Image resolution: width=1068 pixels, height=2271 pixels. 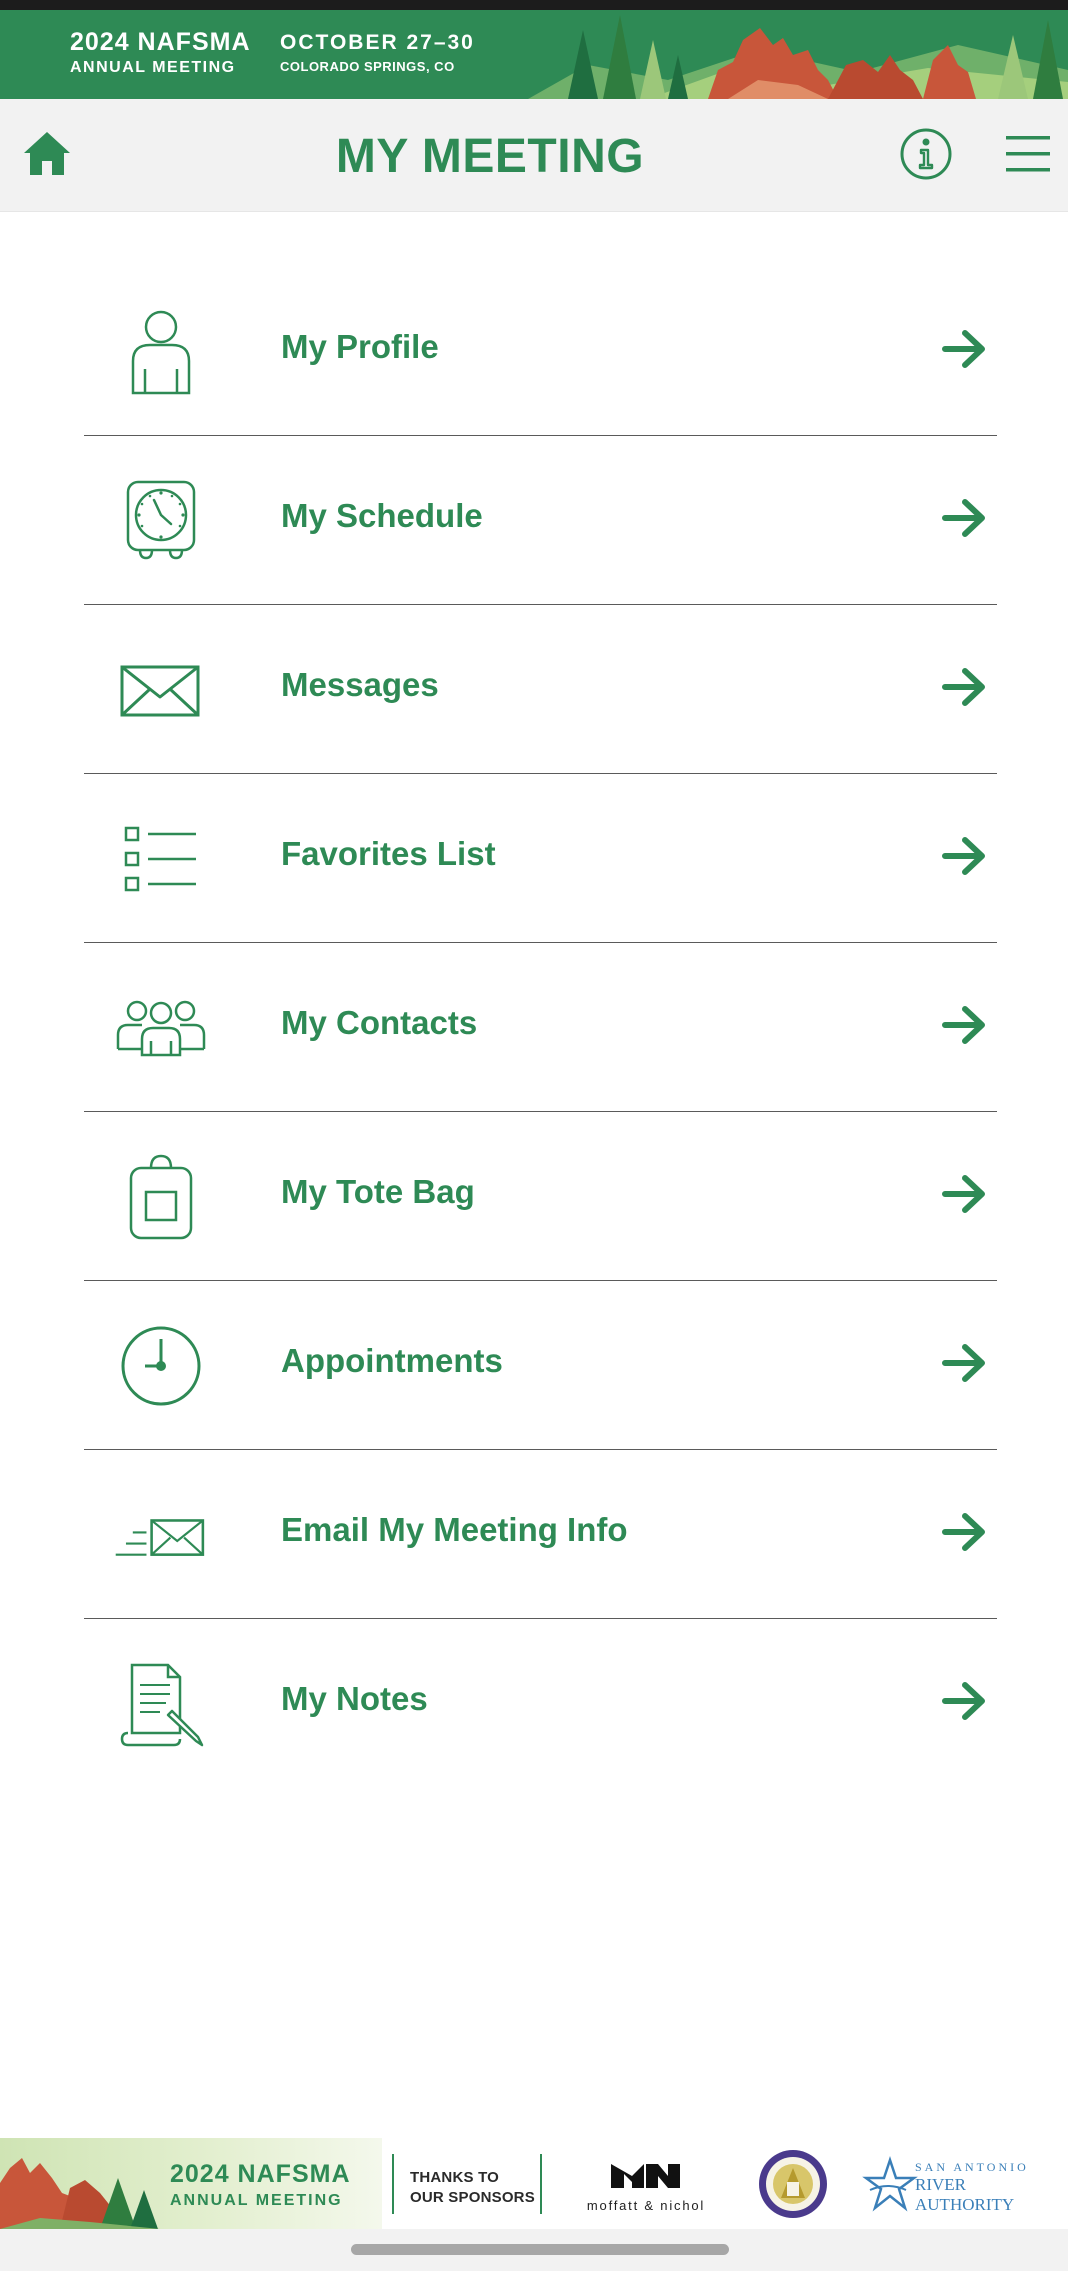 I want to click on menu-item-label: Favorites List, so click(x=388, y=853).